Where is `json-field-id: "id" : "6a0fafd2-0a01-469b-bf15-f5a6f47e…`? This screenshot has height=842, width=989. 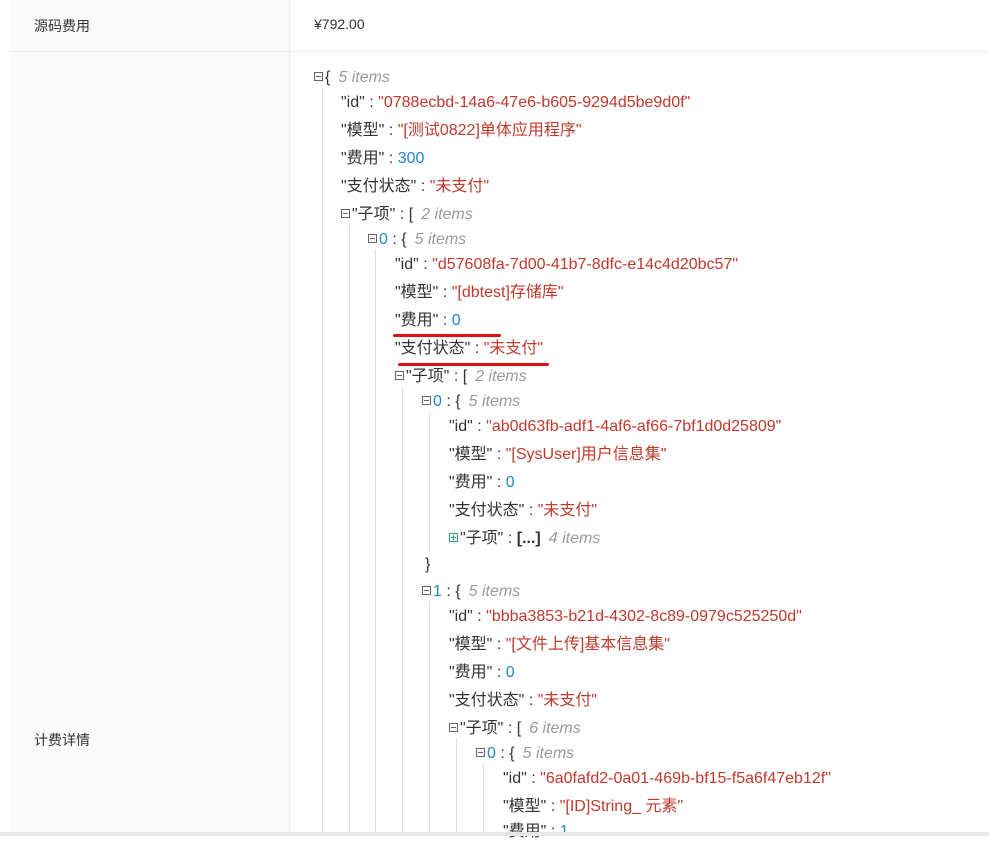
json-field-id: "id" : "6a0fafd2-0a01-469b-bf15-f5a6f47e… is located at coordinates (667, 778).